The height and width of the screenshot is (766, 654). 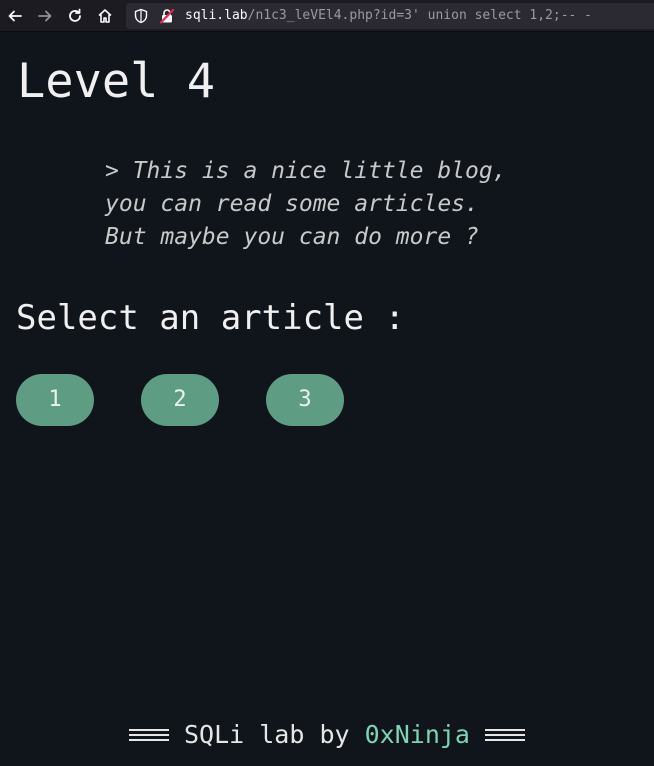 What do you see at coordinates (105, 16) in the screenshot?
I see `home-icon` at bounding box center [105, 16].